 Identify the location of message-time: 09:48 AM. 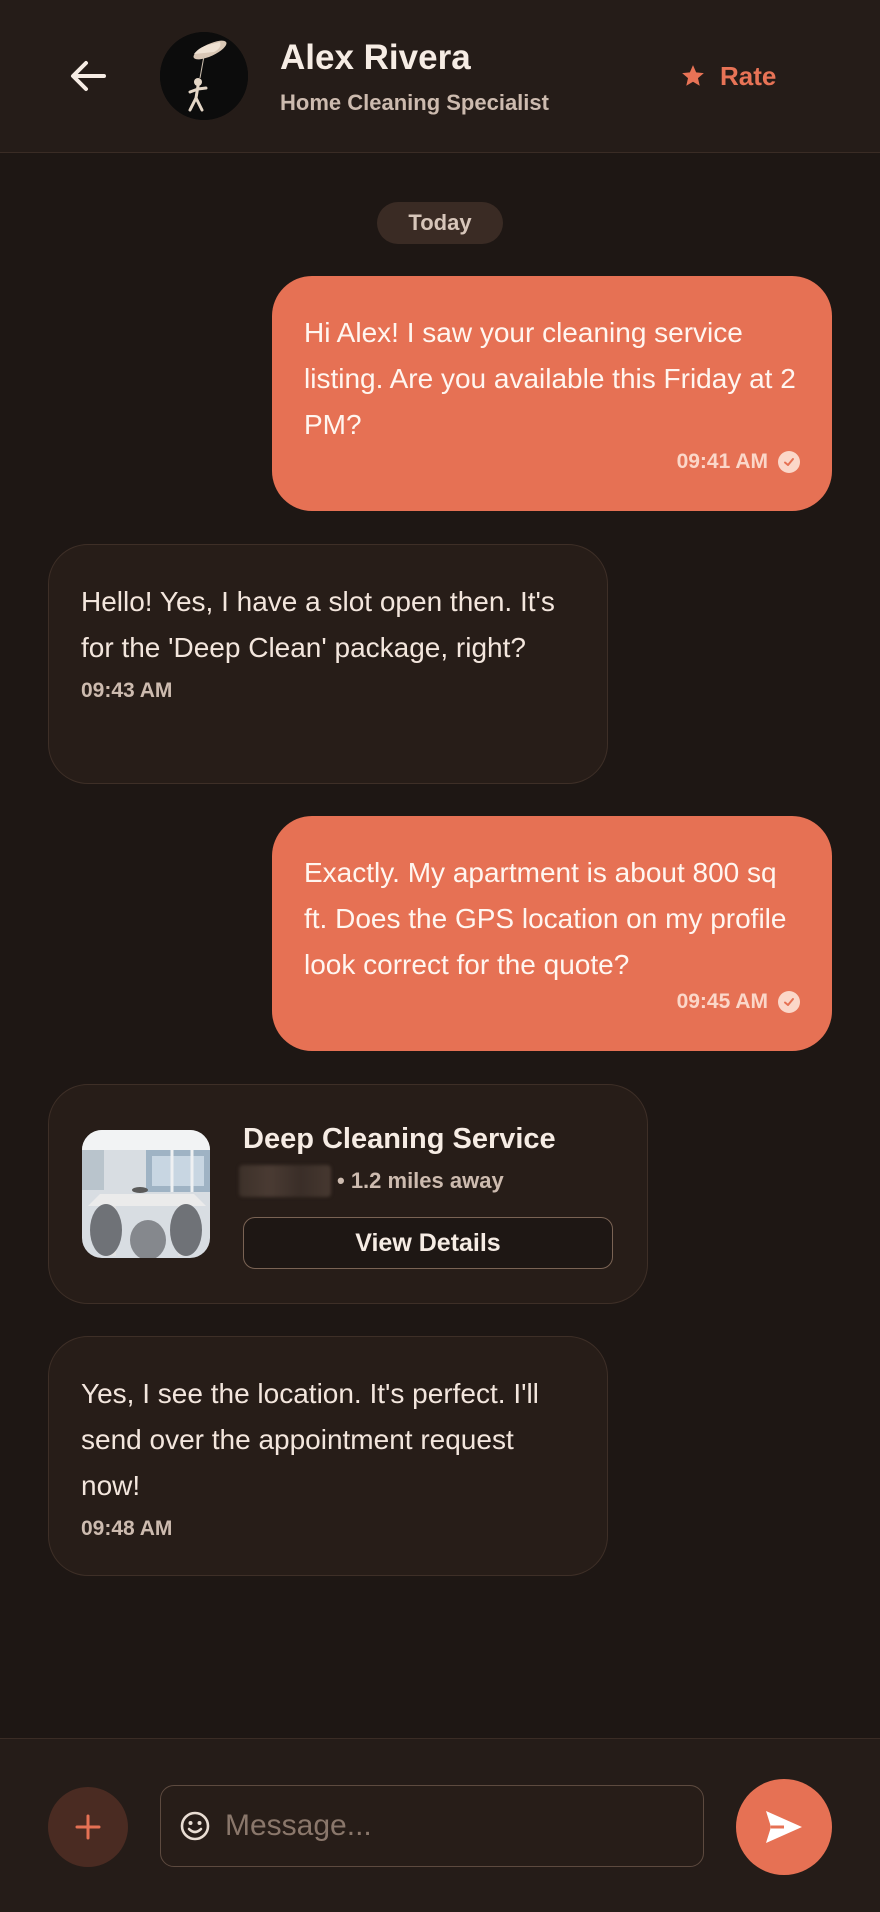
(127, 1528).